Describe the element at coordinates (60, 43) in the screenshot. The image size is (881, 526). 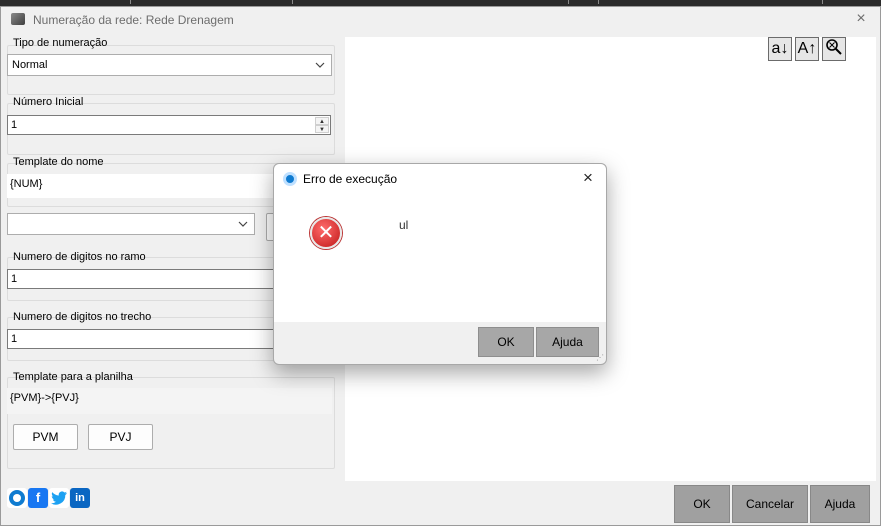
I see `numbering-type-label: Tipo de numeração` at that location.